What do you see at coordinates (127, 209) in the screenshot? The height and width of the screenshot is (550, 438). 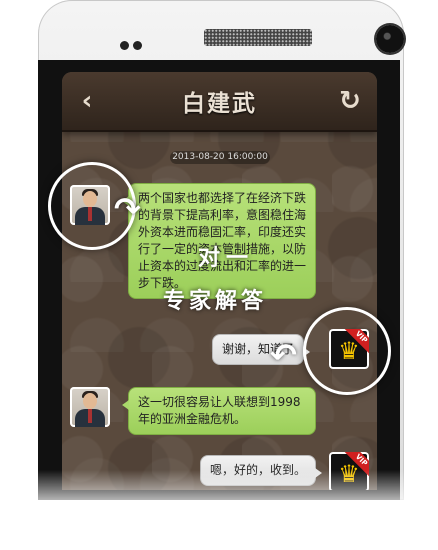 I see `curved-arrow-icon: ↷` at bounding box center [127, 209].